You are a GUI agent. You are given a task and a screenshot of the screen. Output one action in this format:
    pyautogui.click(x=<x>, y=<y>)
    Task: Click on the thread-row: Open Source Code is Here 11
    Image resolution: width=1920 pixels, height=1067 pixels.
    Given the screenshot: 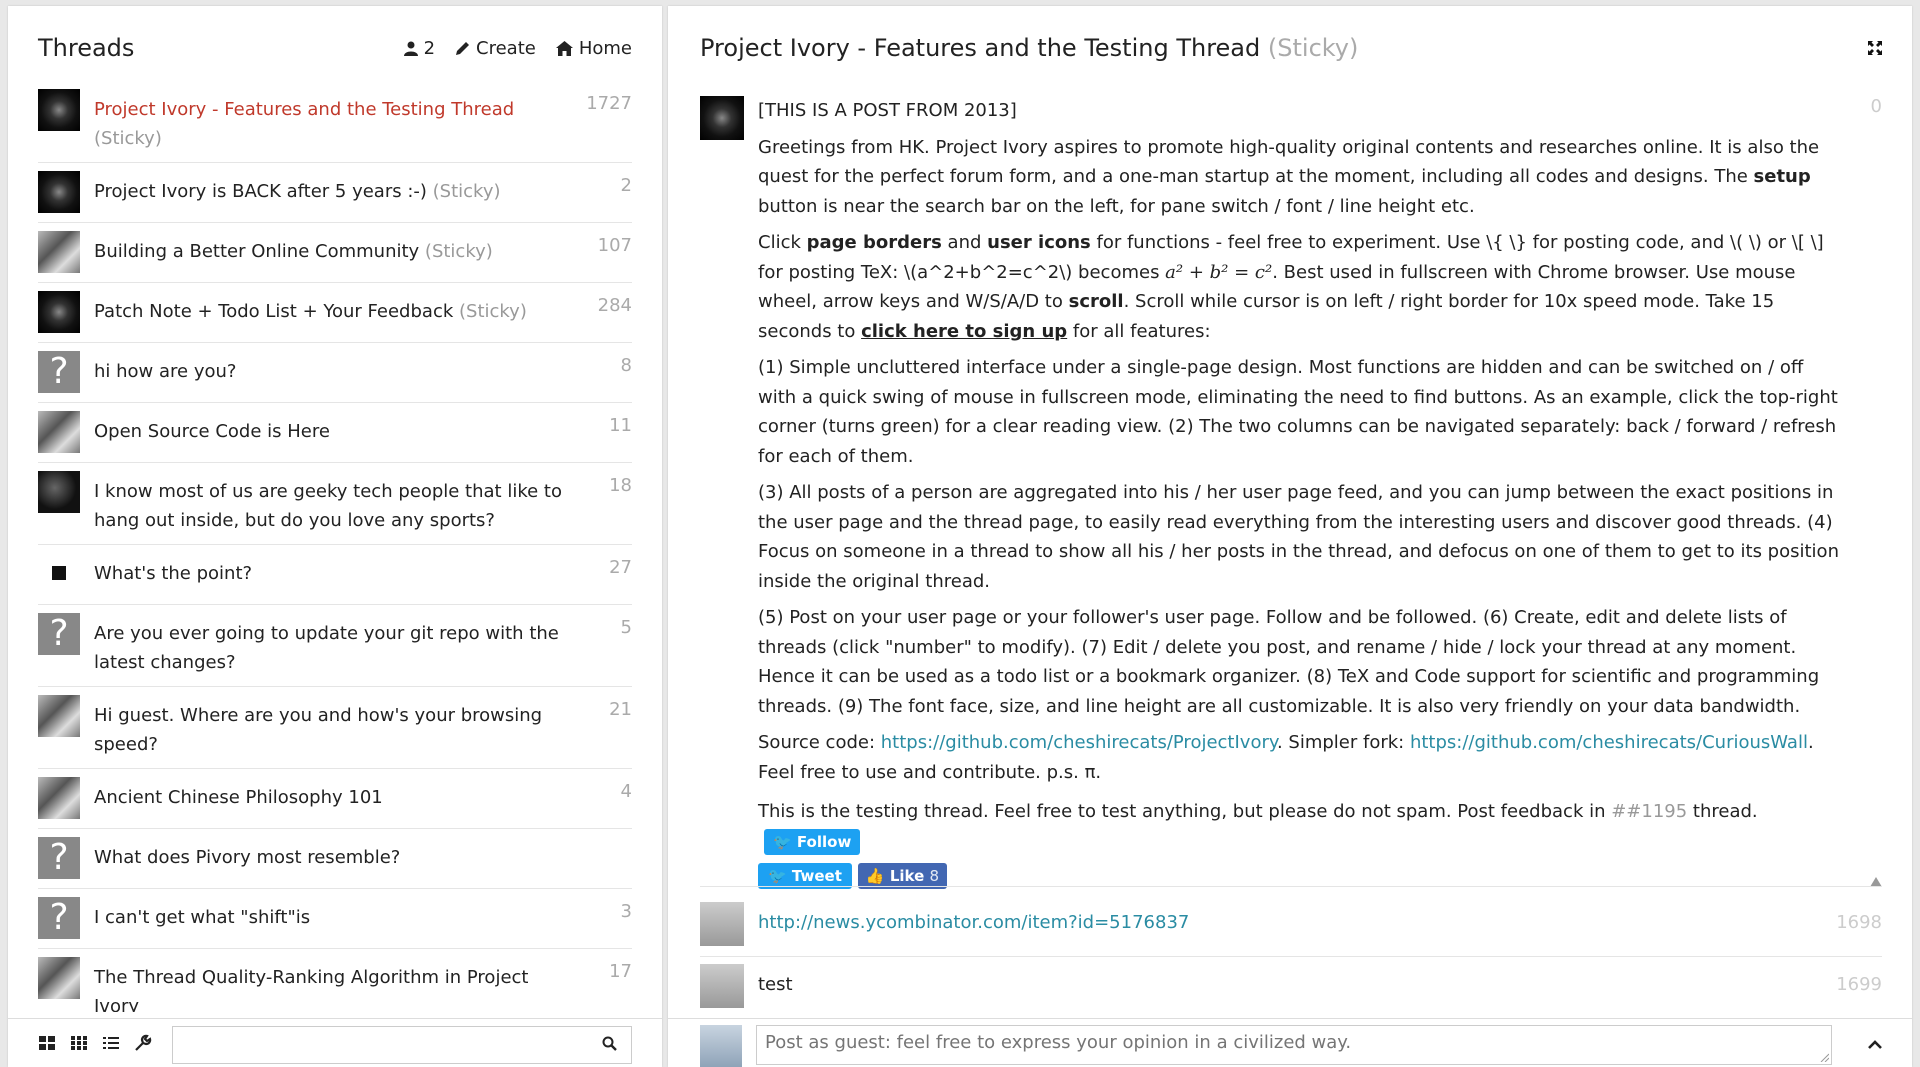 What is the action you would take?
    pyautogui.click(x=335, y=433)
    